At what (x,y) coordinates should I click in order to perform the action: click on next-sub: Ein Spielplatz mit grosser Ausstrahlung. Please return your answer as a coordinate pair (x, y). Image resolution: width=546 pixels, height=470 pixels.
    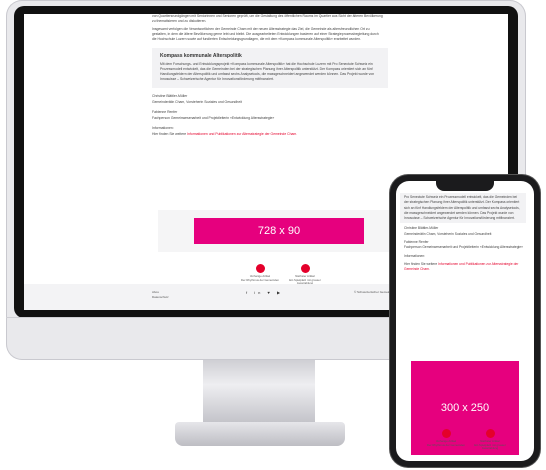
    Looking at the image, I should click on (490, 446).